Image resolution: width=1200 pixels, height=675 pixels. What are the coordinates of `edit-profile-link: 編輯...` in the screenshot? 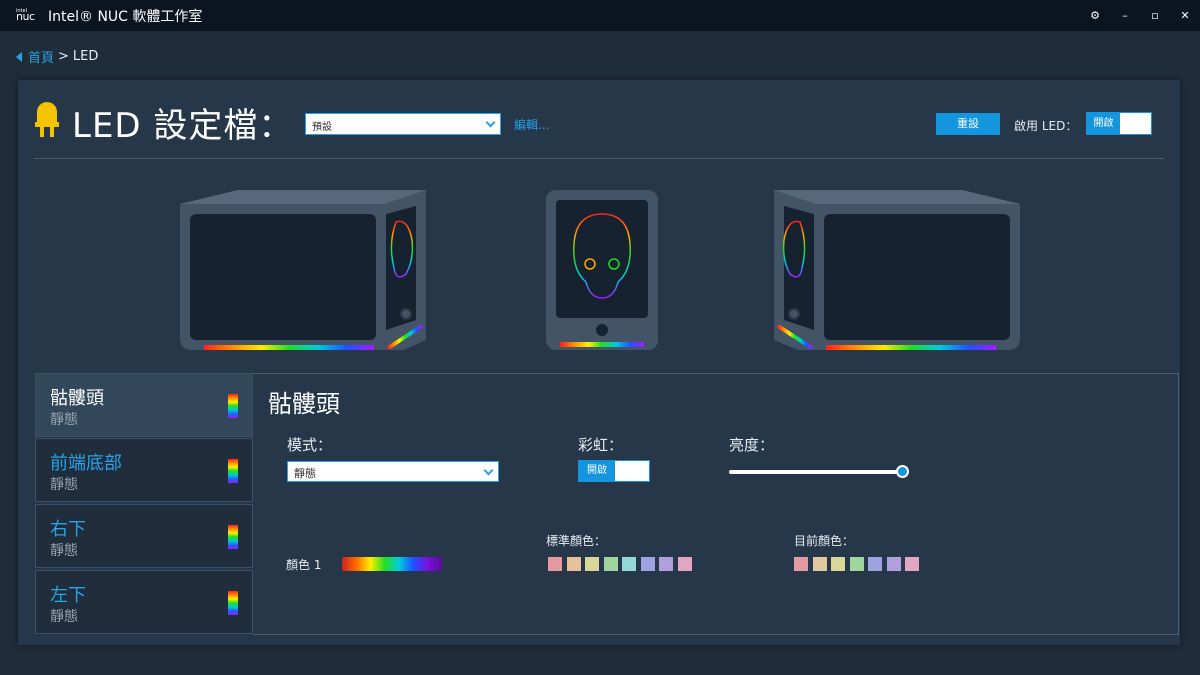 It's located at (531, 124).